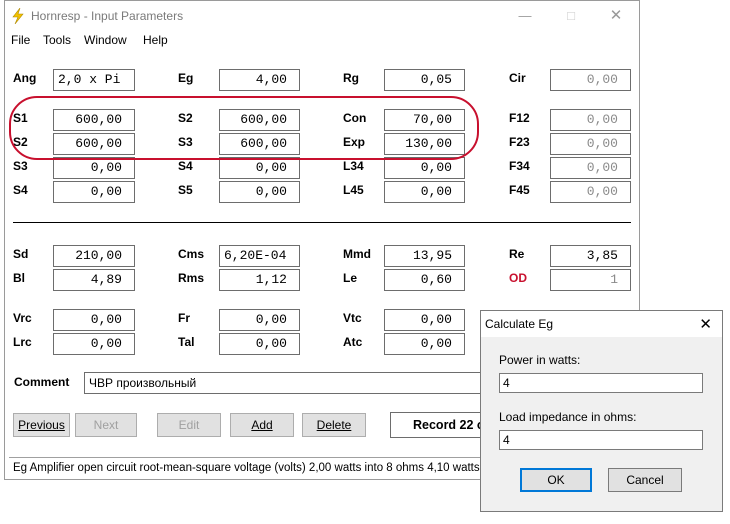 Image resolution: width=730 pixels, height=524 pixels. What do you see at coordinates (352, 318) in the screenshot?
I see `label-vtc: Vtc` at bounding box center [352, 318].